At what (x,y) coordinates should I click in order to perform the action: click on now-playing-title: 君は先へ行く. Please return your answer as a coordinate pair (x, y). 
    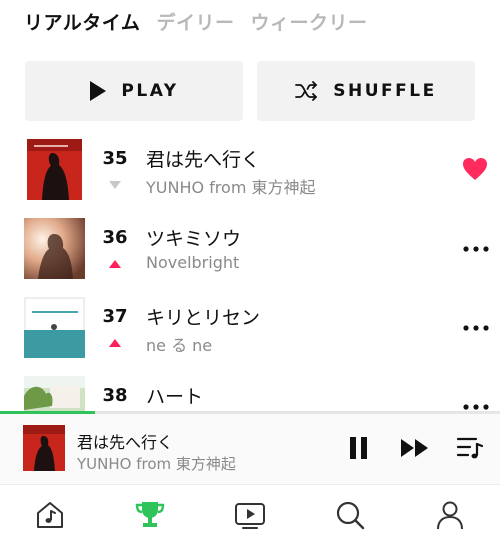
    Looking at the image, I should click on (125, 442).